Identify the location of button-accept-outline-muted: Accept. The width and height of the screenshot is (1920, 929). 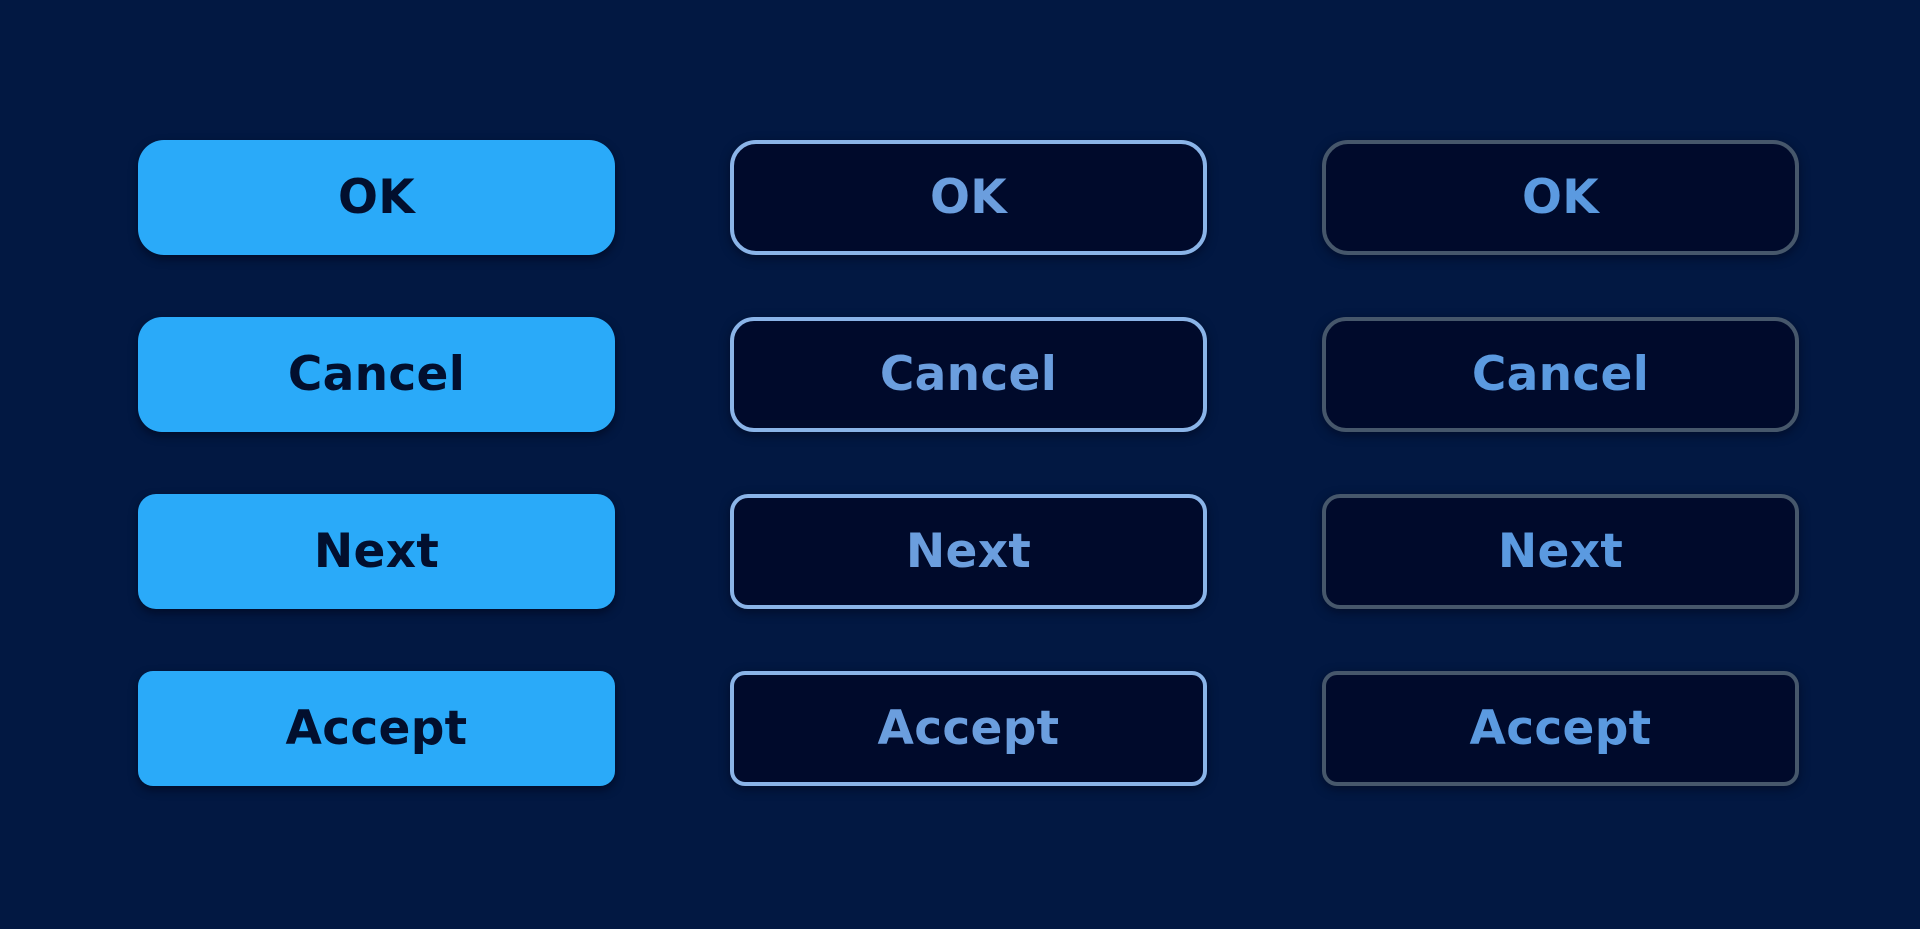
(1560, 728).